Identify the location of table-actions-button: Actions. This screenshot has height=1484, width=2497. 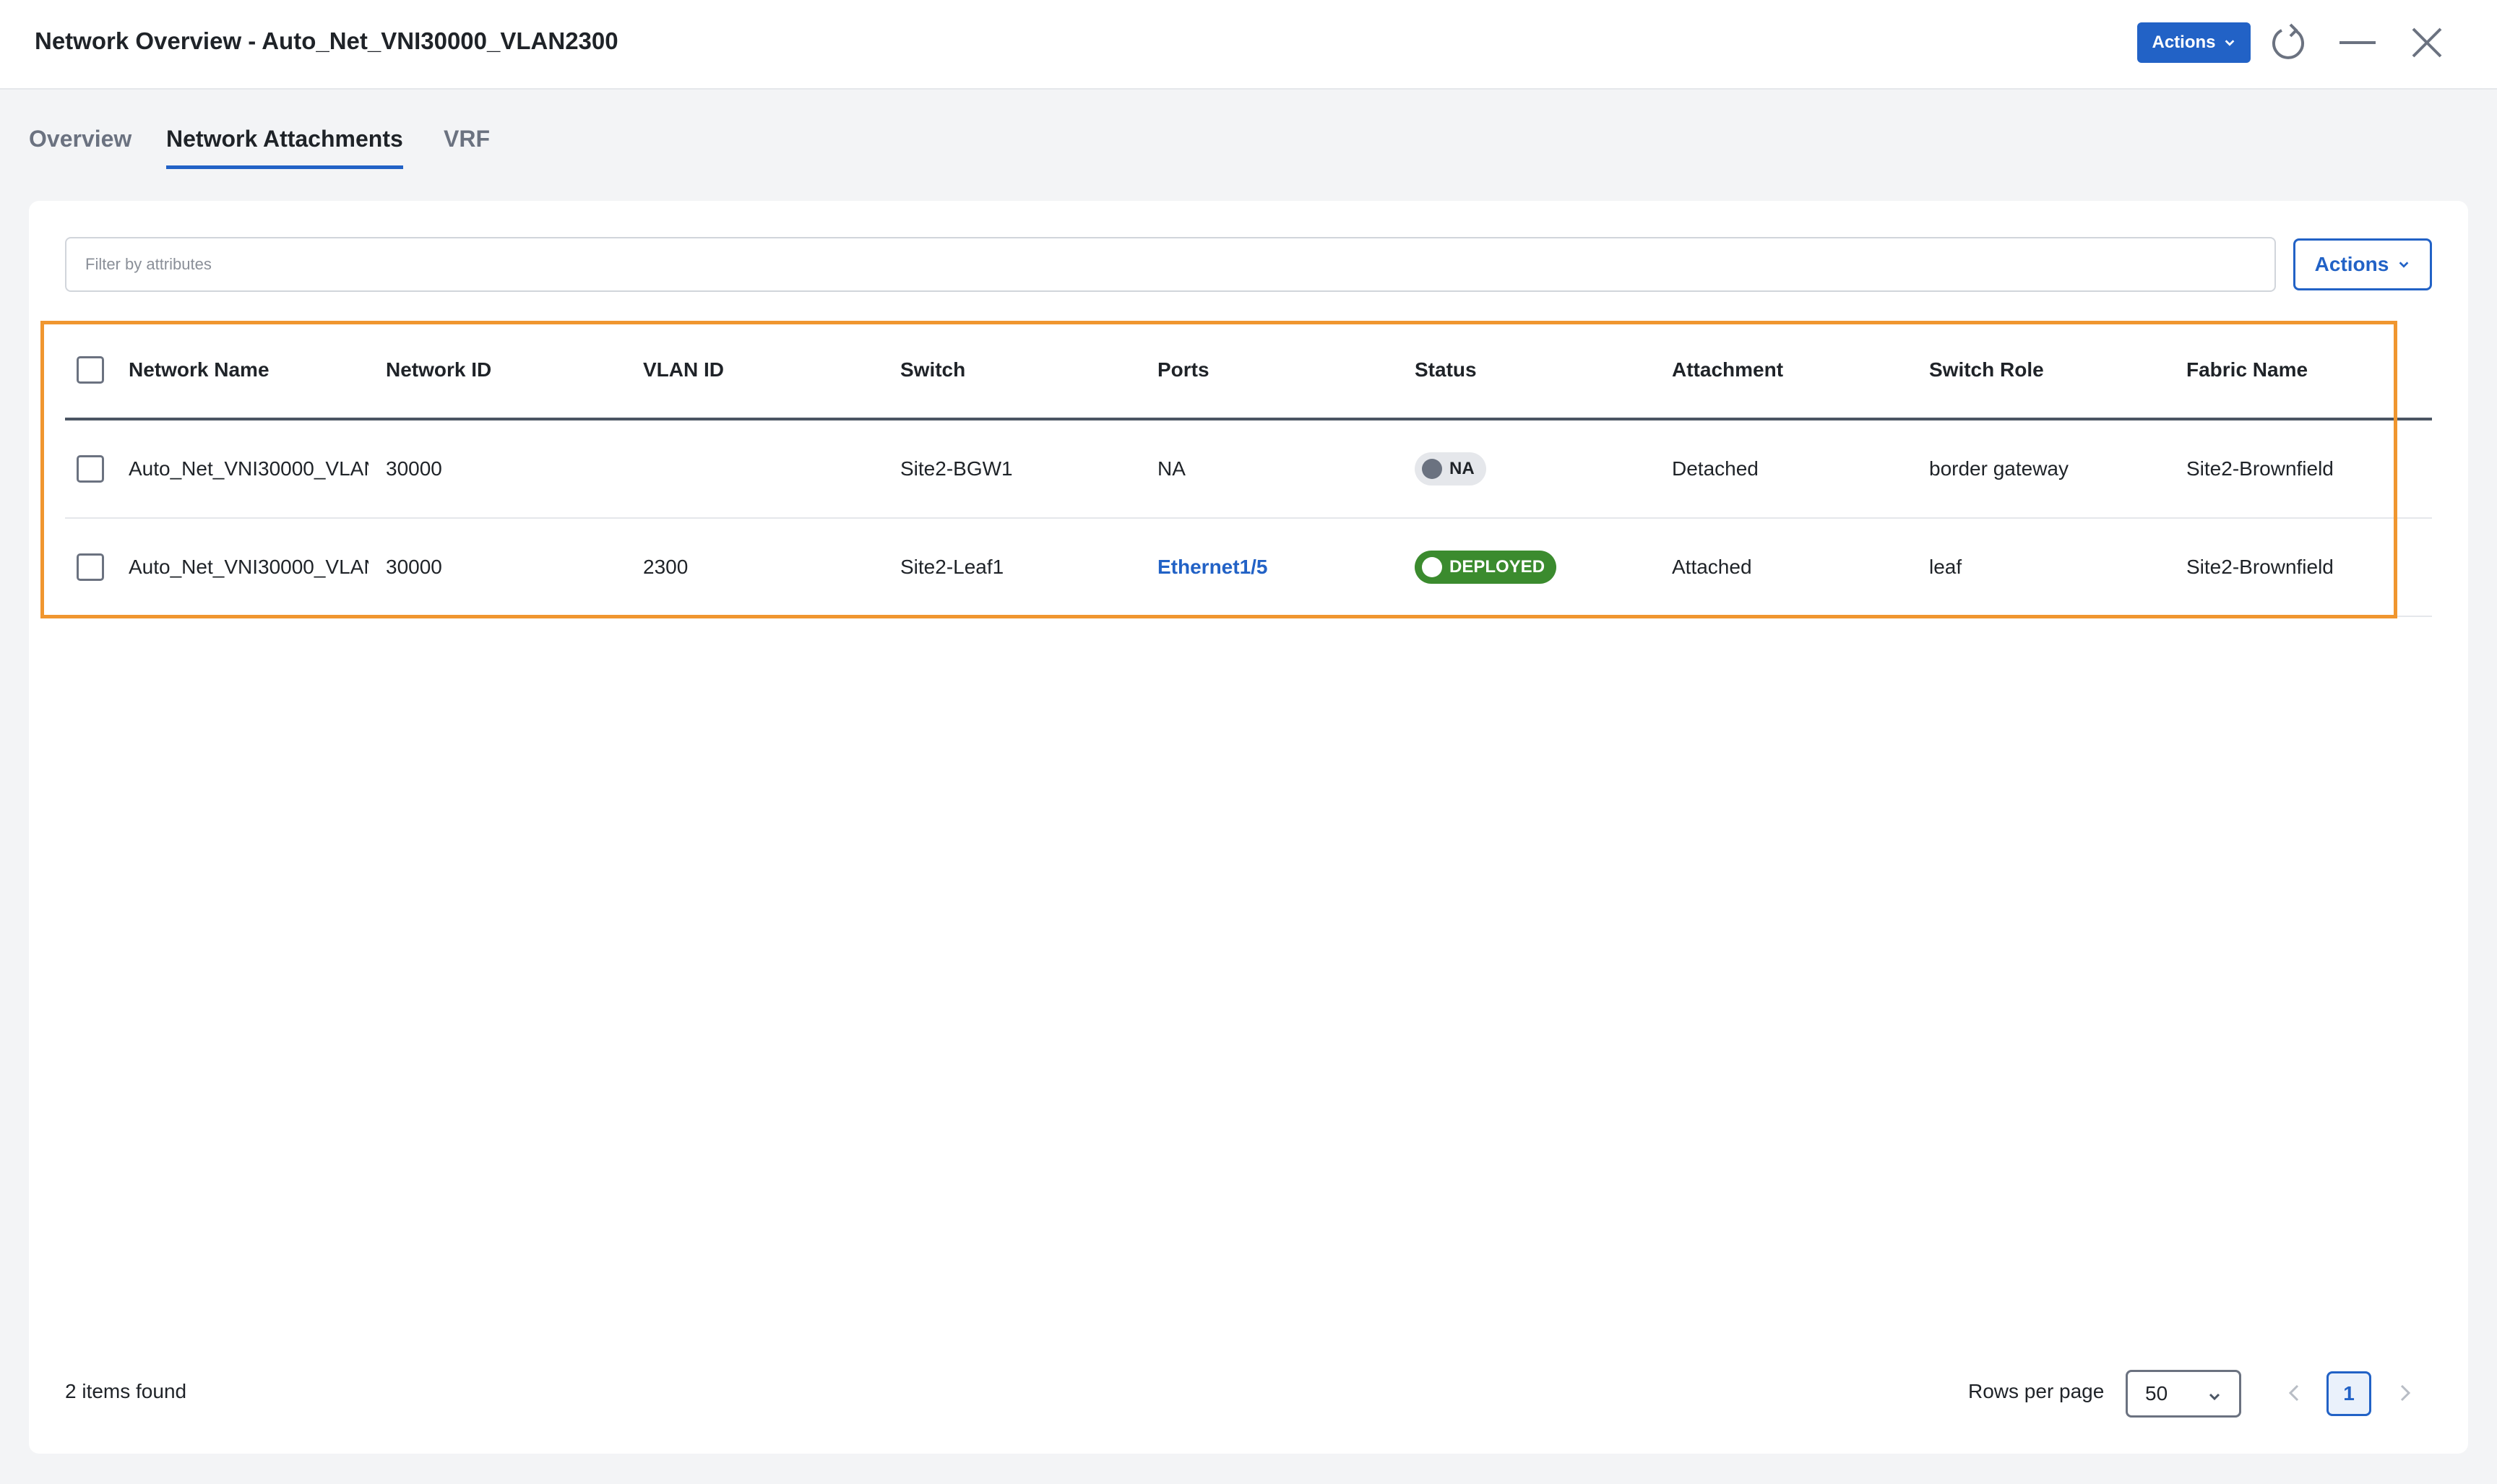
(2362, 264).